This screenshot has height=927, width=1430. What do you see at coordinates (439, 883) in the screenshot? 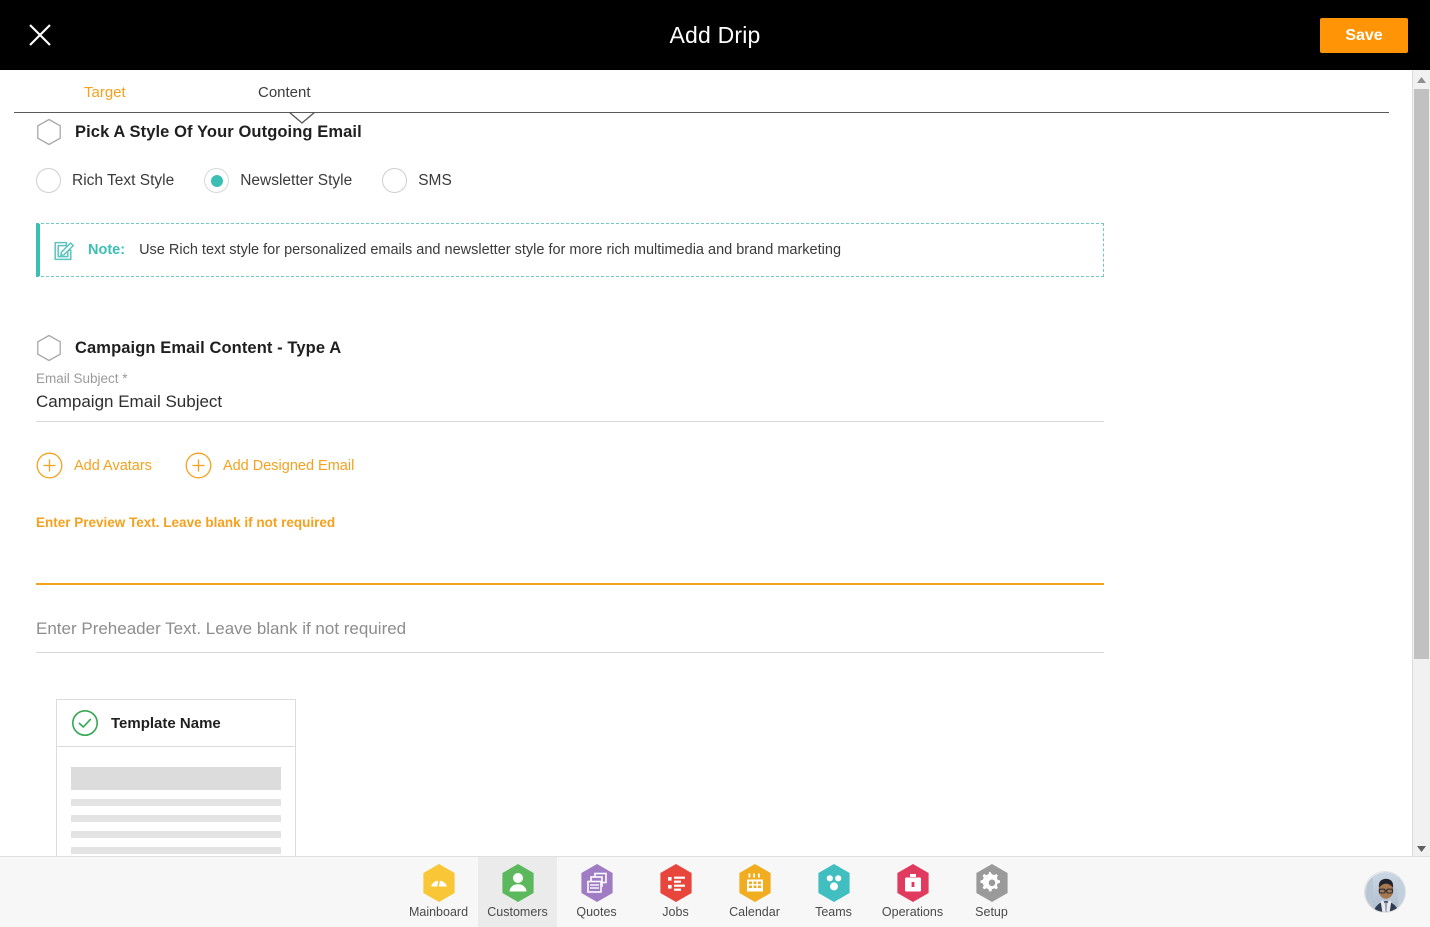
I see `dashboard-gauge-icon` at bounding box center [439, 883].